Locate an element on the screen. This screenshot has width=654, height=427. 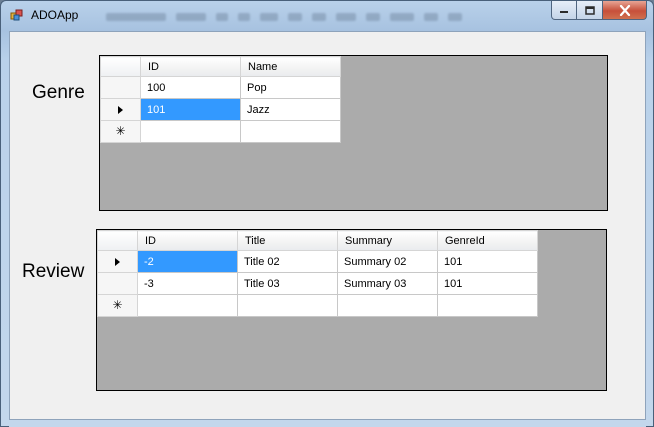
review-corner-cell is located at coordinates (117, 240).